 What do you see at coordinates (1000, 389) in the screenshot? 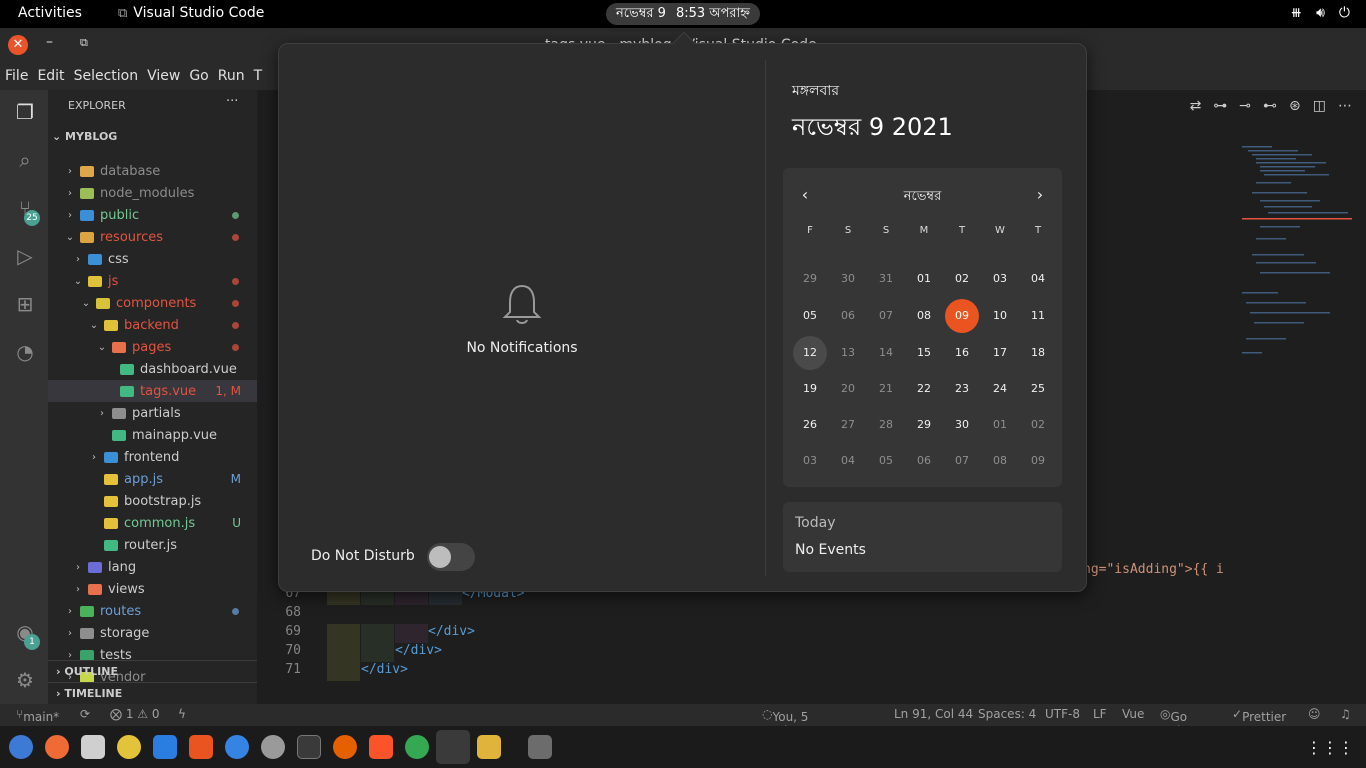
I see `calendar-day: 24` at bounding box center [1000, 389].